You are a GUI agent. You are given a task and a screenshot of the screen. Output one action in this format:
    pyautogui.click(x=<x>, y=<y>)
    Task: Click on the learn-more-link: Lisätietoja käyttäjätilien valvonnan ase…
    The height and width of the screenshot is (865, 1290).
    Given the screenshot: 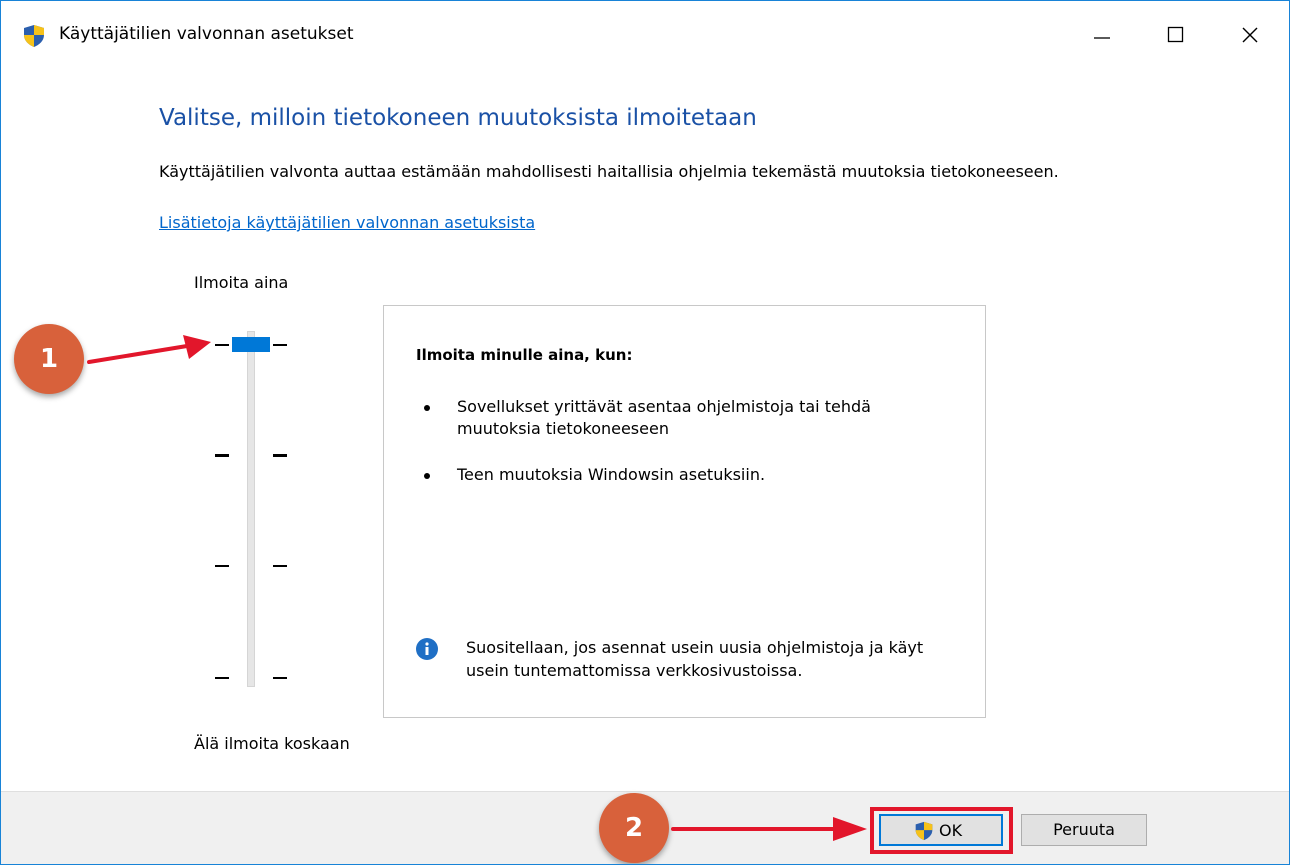 What is the action you would take?
    pyautogui.click(x=347, y=222)
    